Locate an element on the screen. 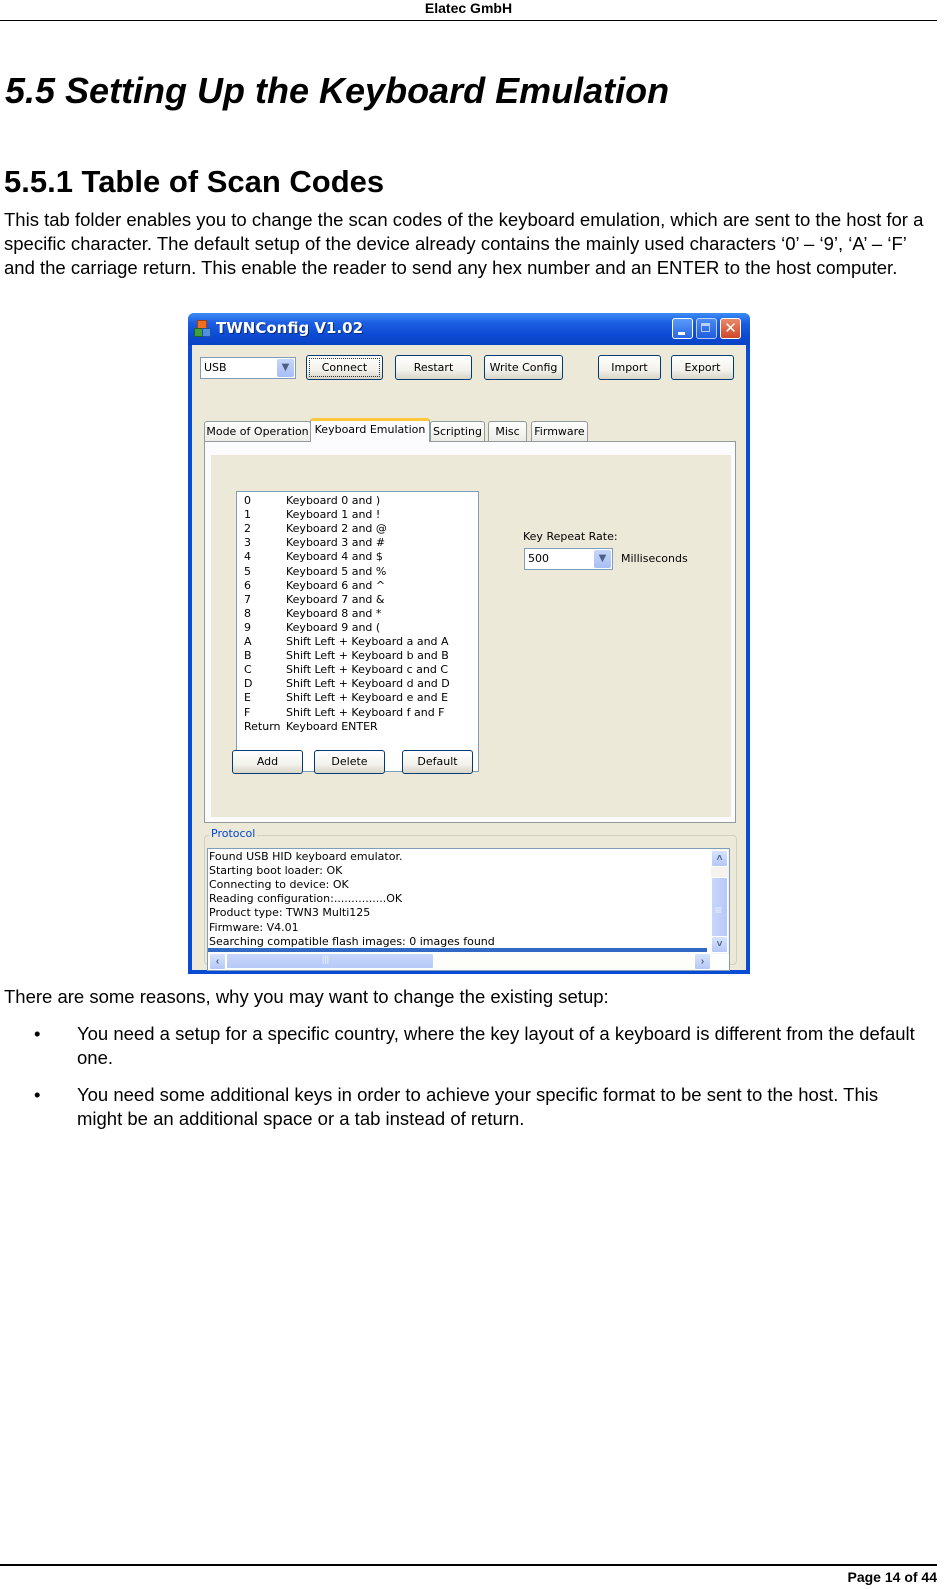 This screenshot has height=1589, width=950. log-line: Product type: TWN3 Multi125 is located at coordinates (290, 913).